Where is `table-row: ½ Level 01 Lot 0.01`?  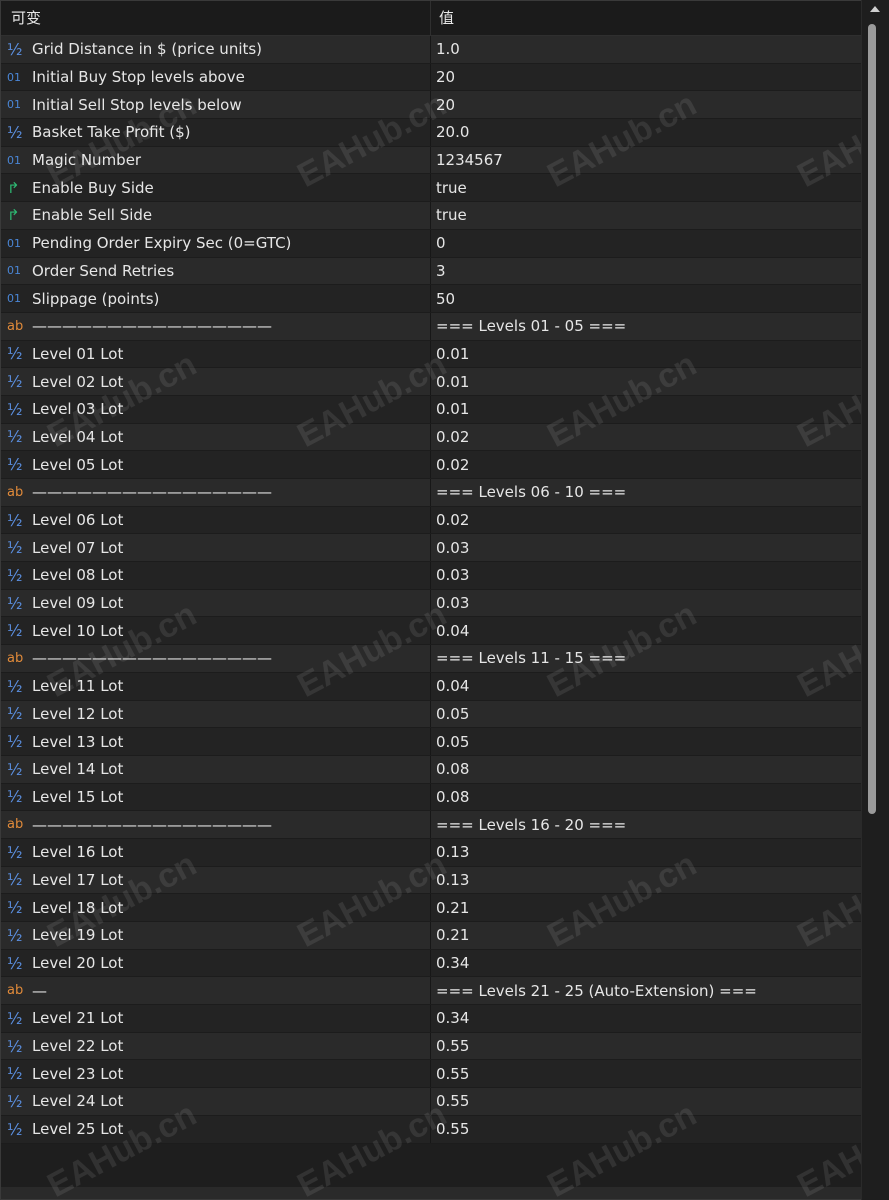
table-row: ½ Level 01 Lot 0.01 is located at coordinates (431, 354).